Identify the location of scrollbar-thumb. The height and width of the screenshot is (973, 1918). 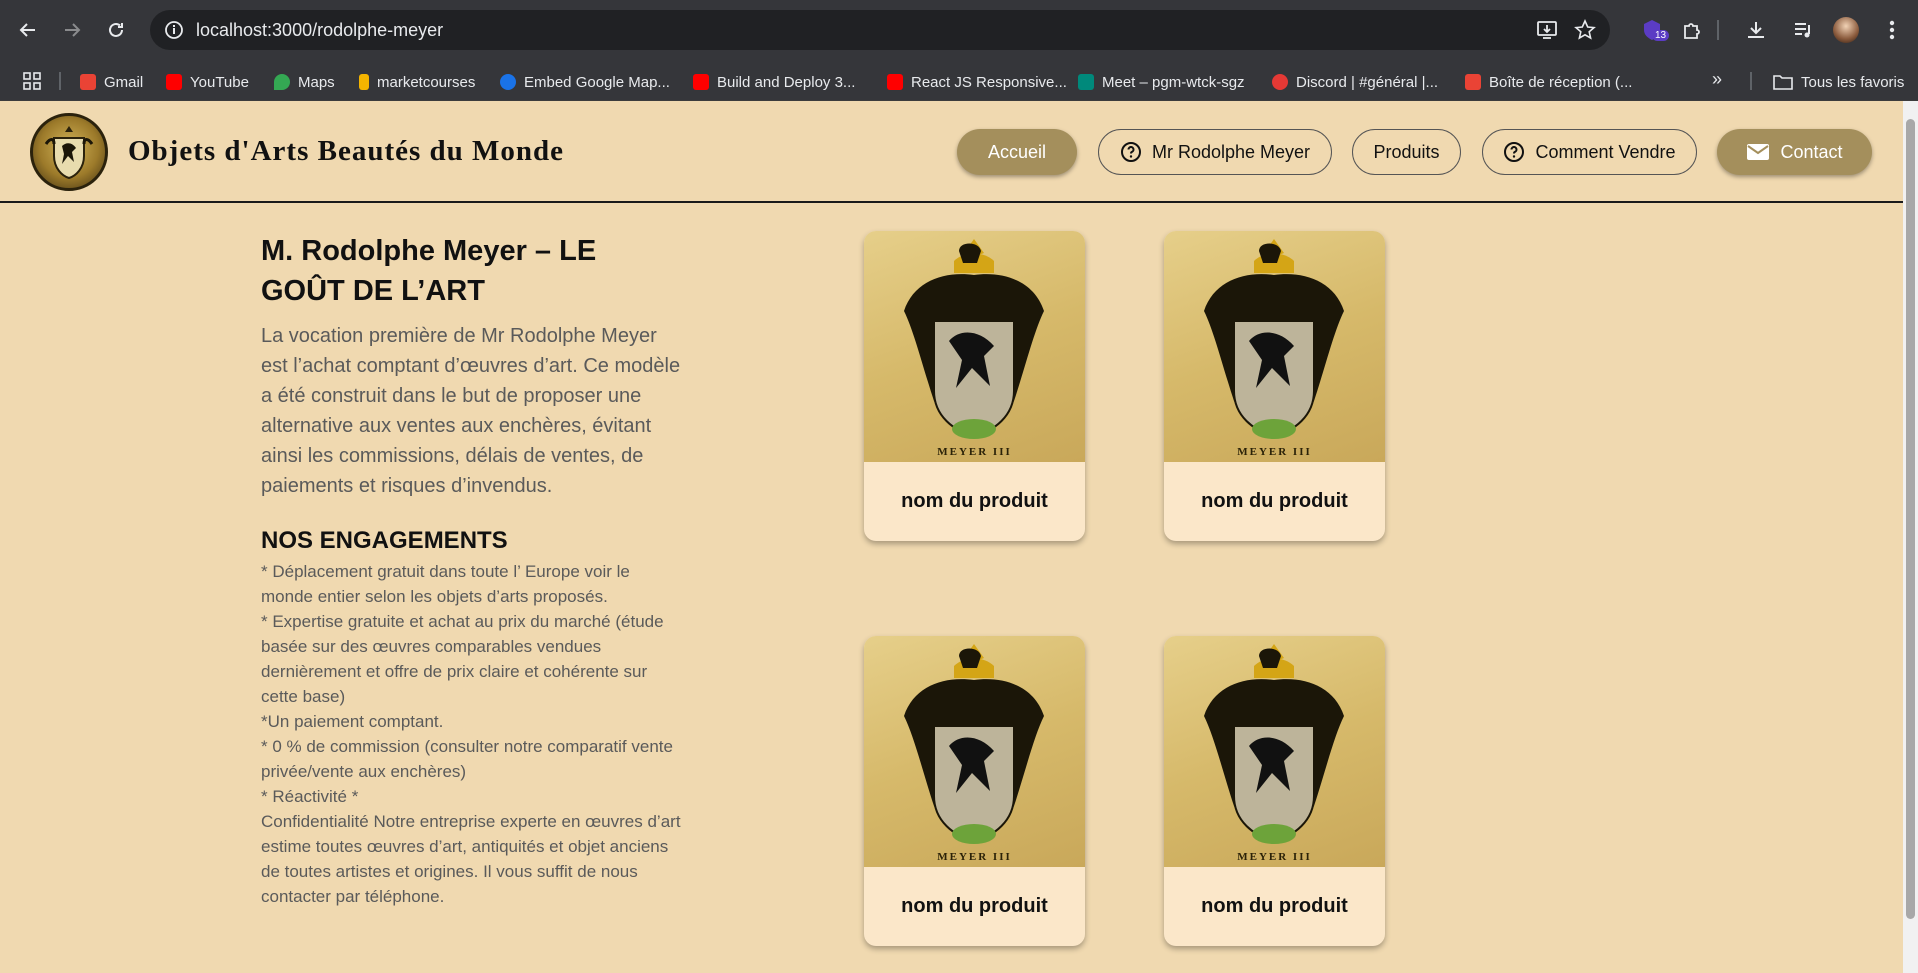
(1910, 519).